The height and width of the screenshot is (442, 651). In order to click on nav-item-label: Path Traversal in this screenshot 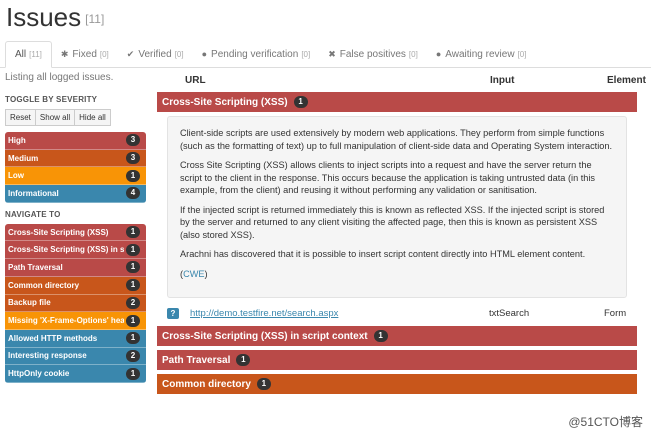, I will do `click(35, 267)`.